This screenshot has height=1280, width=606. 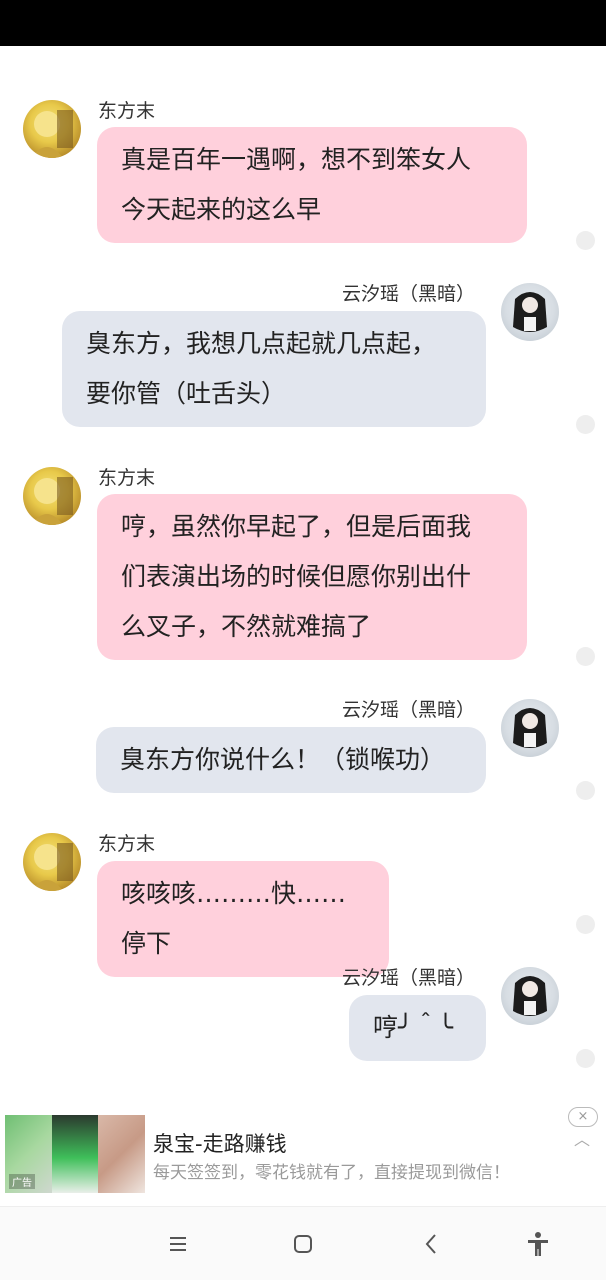 I want to click on ad-title: 泉宝-走路赚钱, so click(x=220, y=1143).